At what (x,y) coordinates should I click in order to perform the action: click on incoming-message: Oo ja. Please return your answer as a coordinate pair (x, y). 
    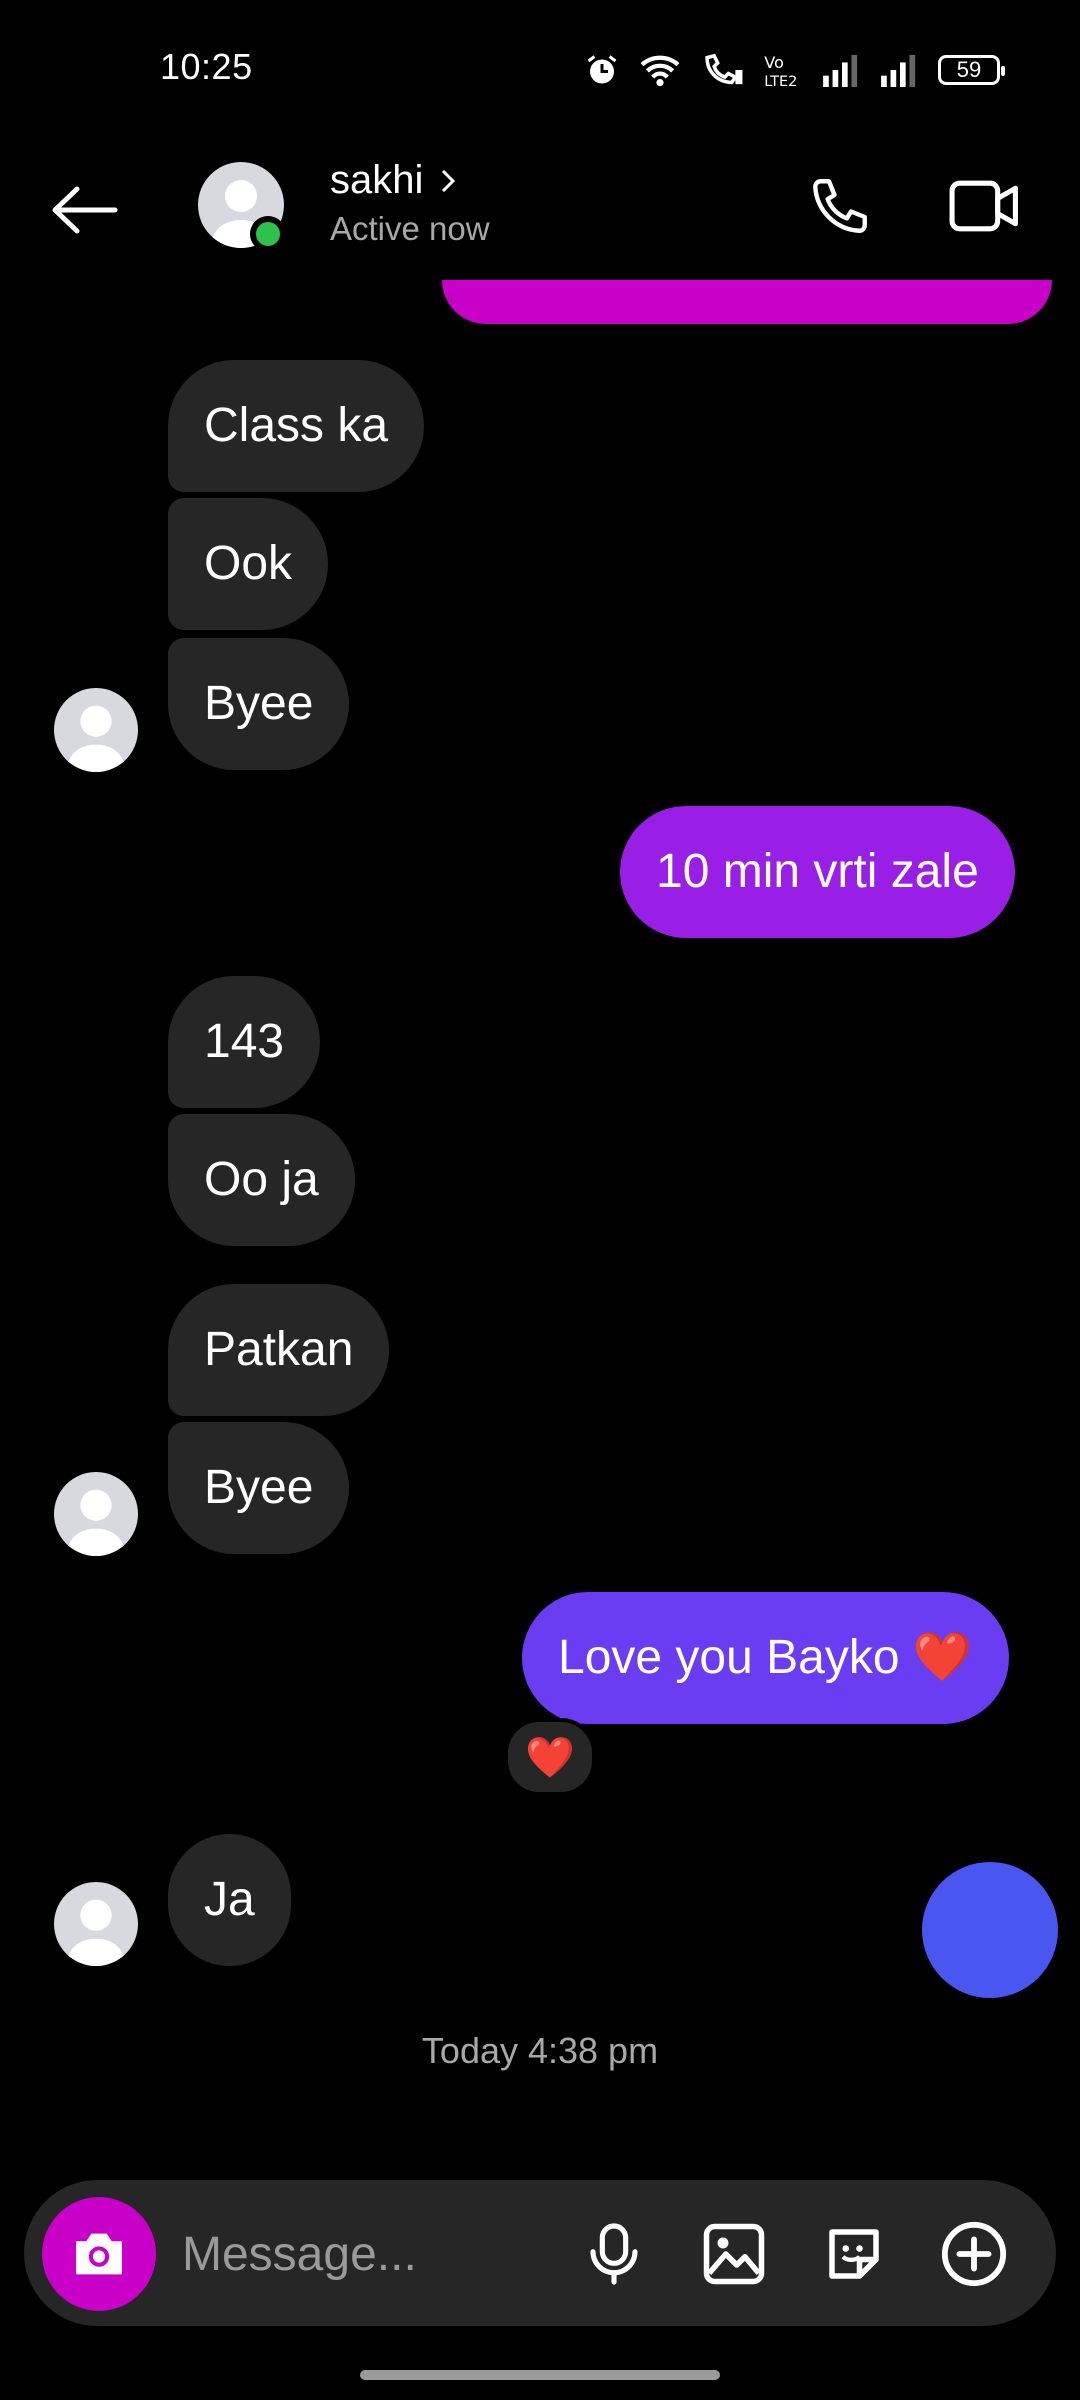
    Looking at the image, I should click on (261, 1180).